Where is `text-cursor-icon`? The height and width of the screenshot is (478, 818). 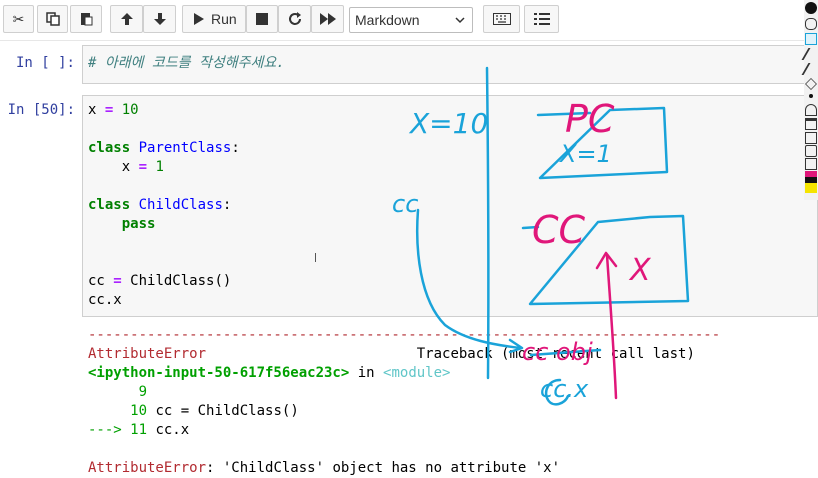
text-cursor-icon is located at coordinates (315, 257).